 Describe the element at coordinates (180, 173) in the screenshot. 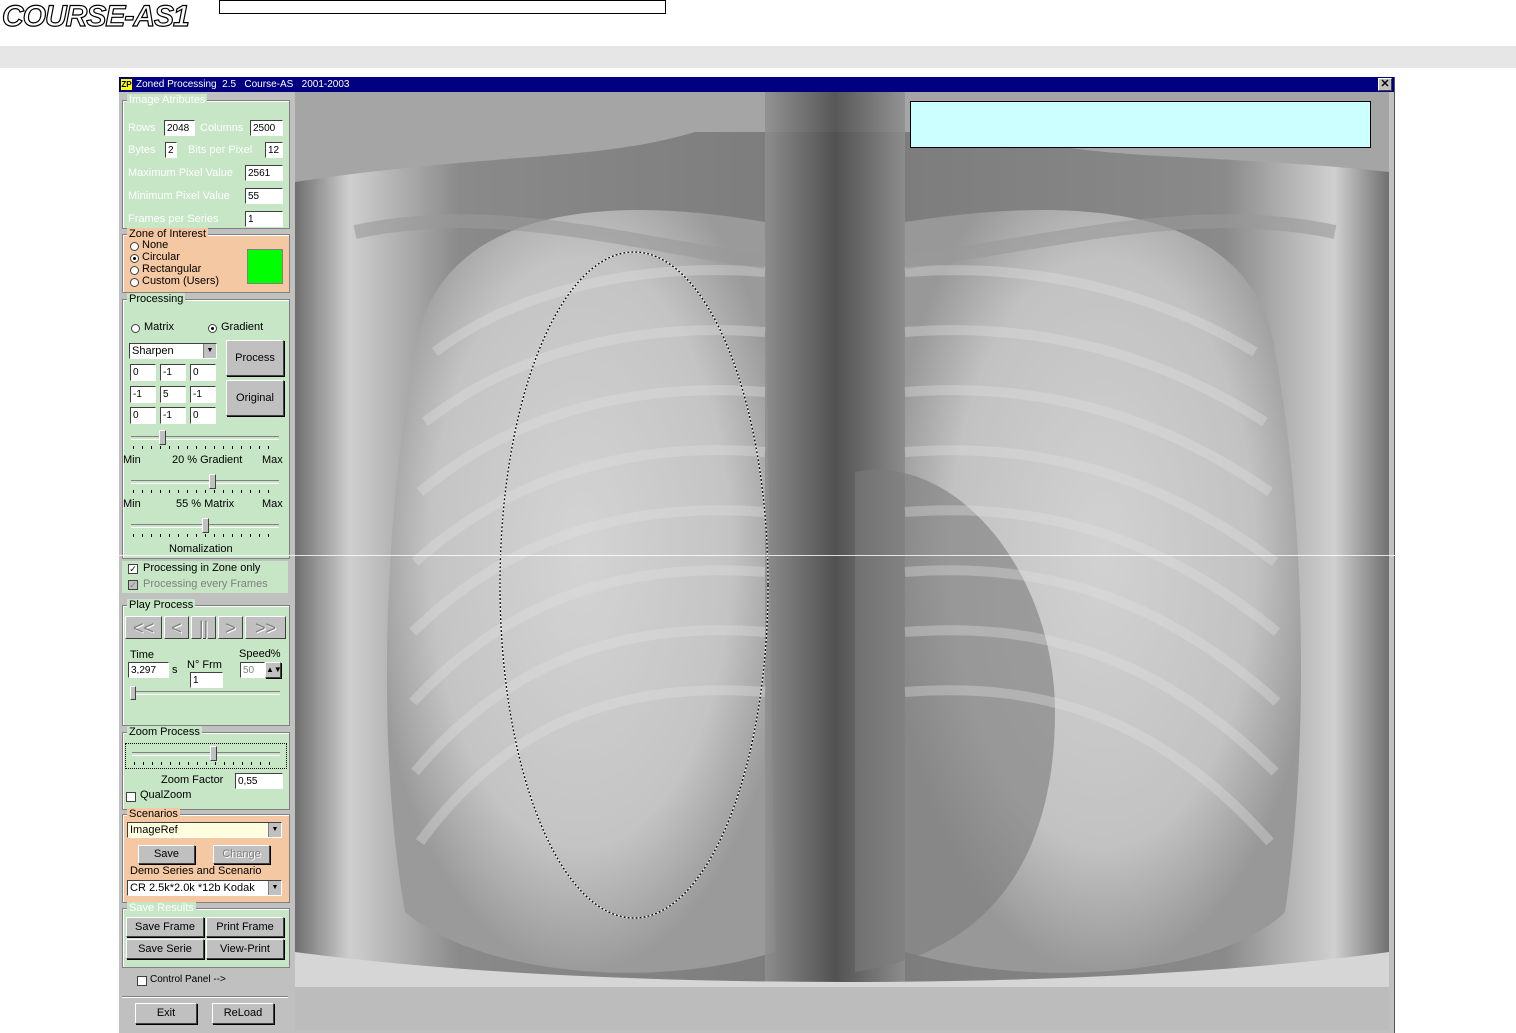

I see `max-pixel-label: Maximum Pixel Value` at that location.